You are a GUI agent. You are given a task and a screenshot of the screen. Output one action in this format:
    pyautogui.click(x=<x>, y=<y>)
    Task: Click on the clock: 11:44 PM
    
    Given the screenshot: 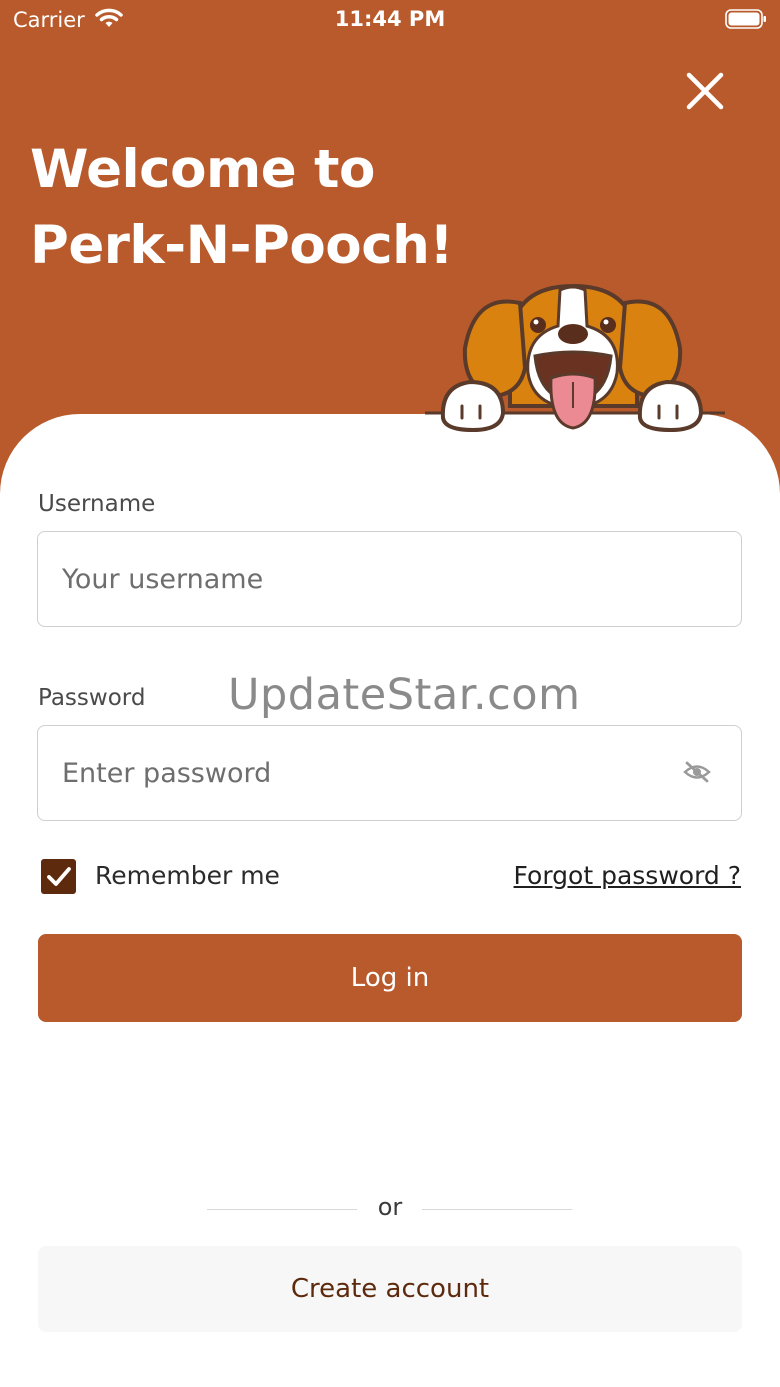 What is the action you would take?
    pyautogui.click(x=390, y=19)
    